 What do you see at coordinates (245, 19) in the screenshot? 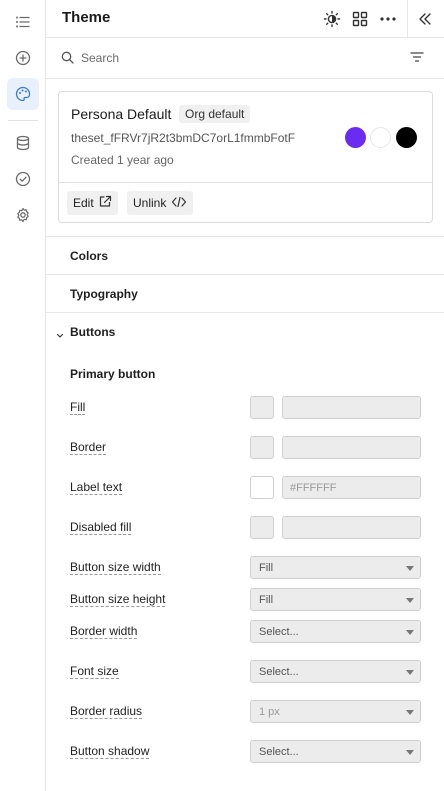
I see `panel-header: Theme` at bounding box center [245, 19].